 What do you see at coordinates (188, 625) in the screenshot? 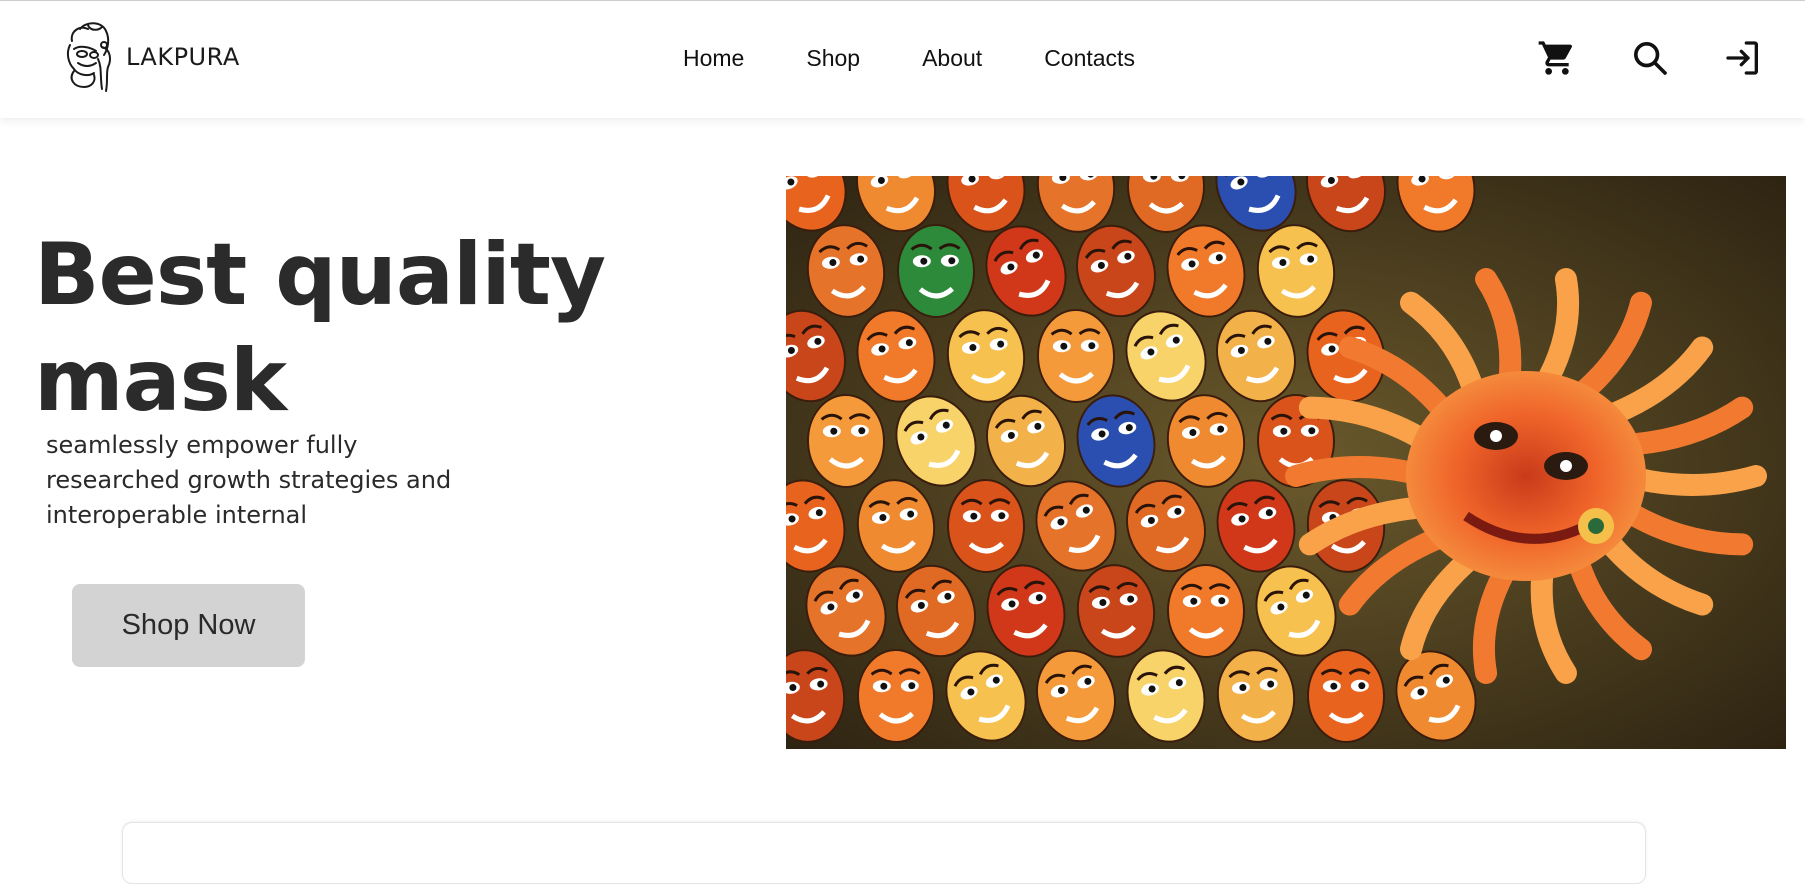
I see `shop-now-button: Shop Now` at bounding box center [188, 625].